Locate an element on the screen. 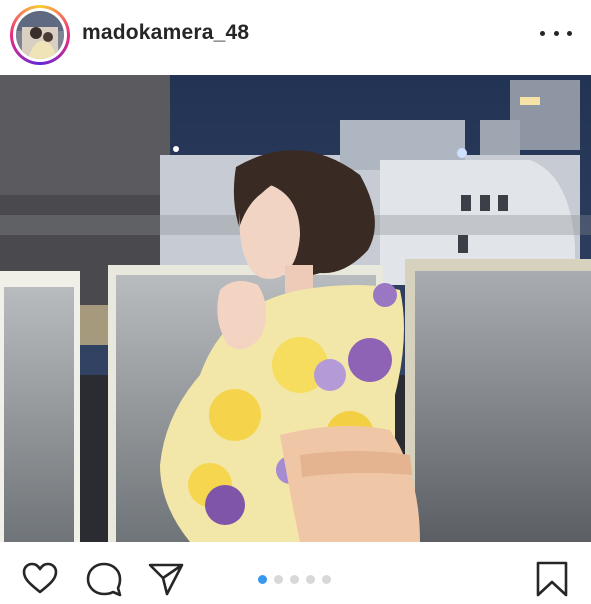 The width and height of the screenshot is (591, 604). heart-outline-icon is located at coordinates (40, 579).